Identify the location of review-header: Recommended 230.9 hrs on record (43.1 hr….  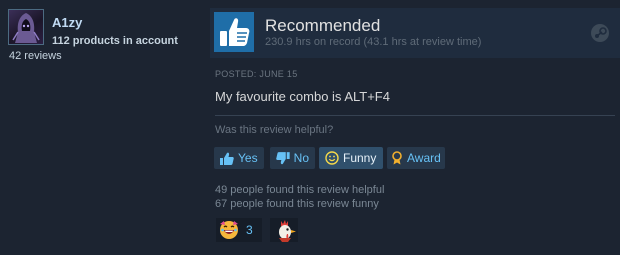
(415, 33).